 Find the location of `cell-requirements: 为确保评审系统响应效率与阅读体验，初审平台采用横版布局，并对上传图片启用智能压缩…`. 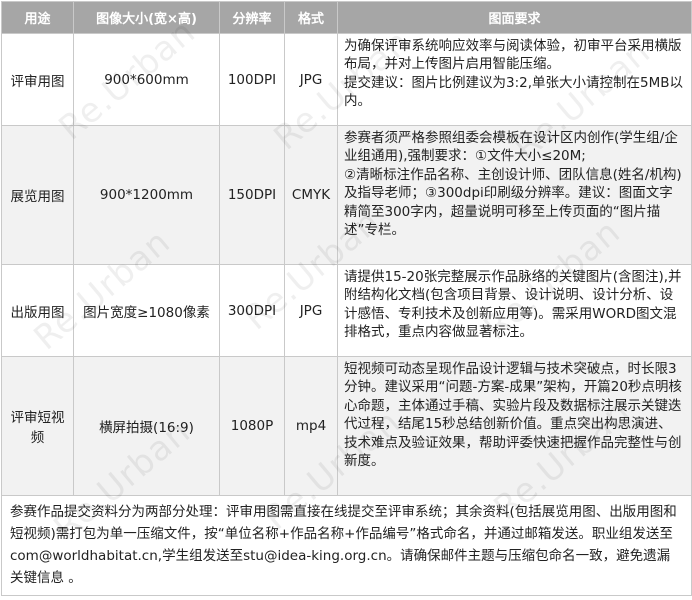

cell-requirements: 为确保评审系统响应效率与阅读体验，初审平台采用横版布局，并对上传图片启用智能压缩… is located at coordinates (514, 79).